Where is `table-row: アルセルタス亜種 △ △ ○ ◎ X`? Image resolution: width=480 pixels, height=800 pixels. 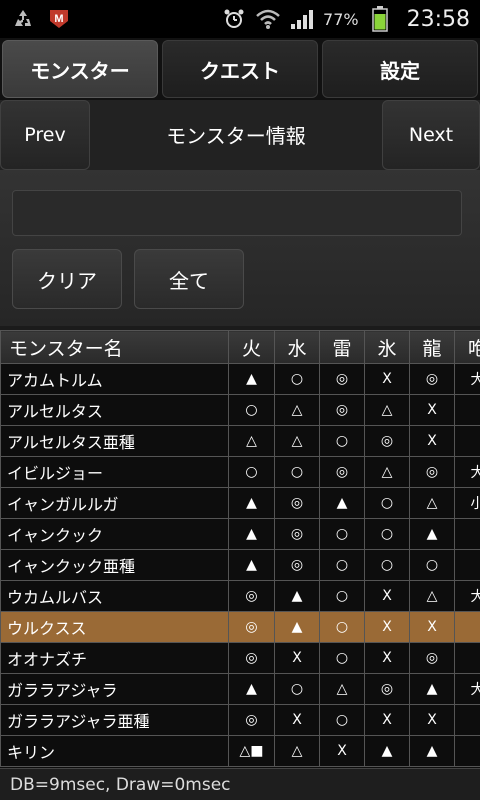 table-row: アルセルタス亜種 △ △ ○ ◎ X is located at coordinates (240, 441).